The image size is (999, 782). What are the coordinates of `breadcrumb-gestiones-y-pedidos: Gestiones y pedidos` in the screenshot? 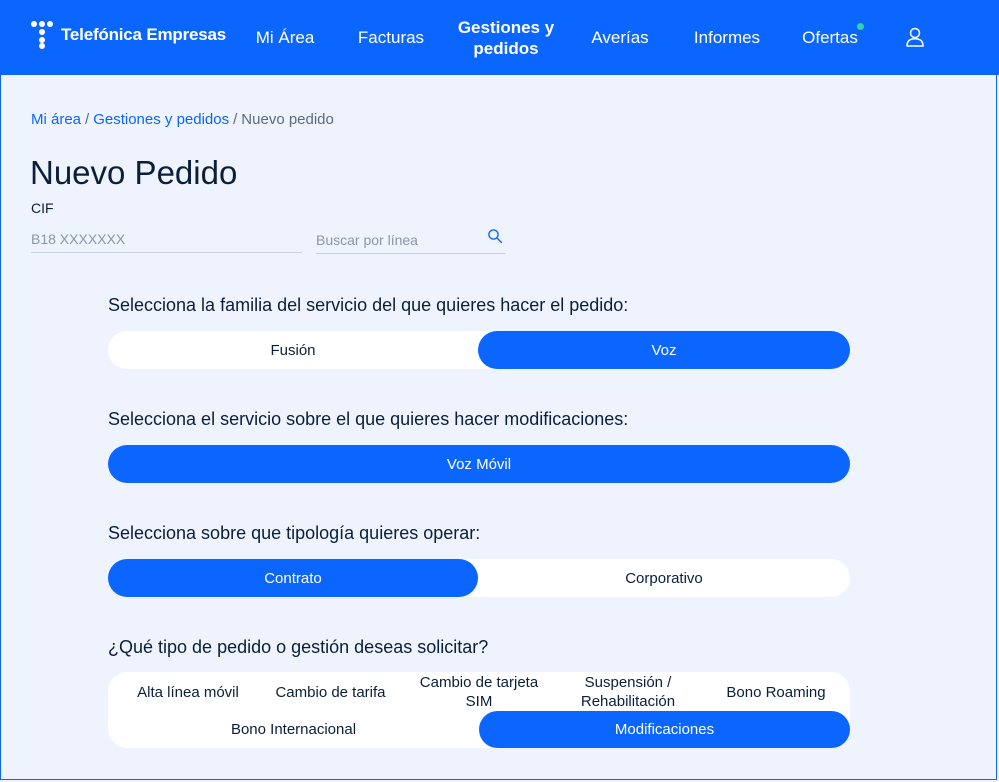 It's located at (161, 119).